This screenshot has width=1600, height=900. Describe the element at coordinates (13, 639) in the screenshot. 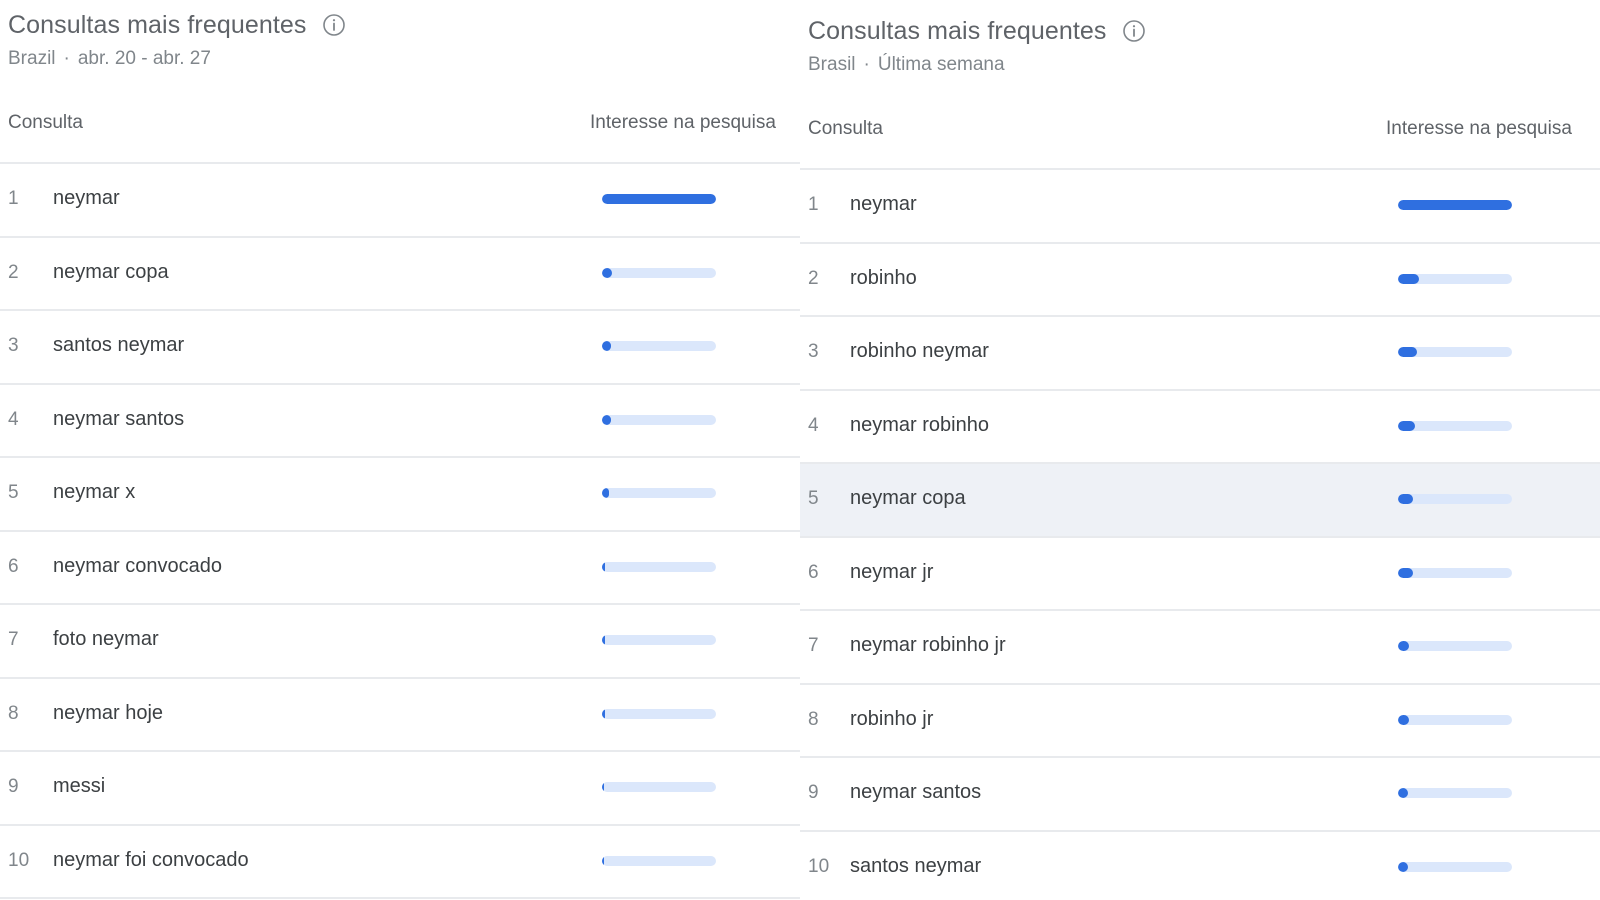

I see `rank-number: 7` at that location.